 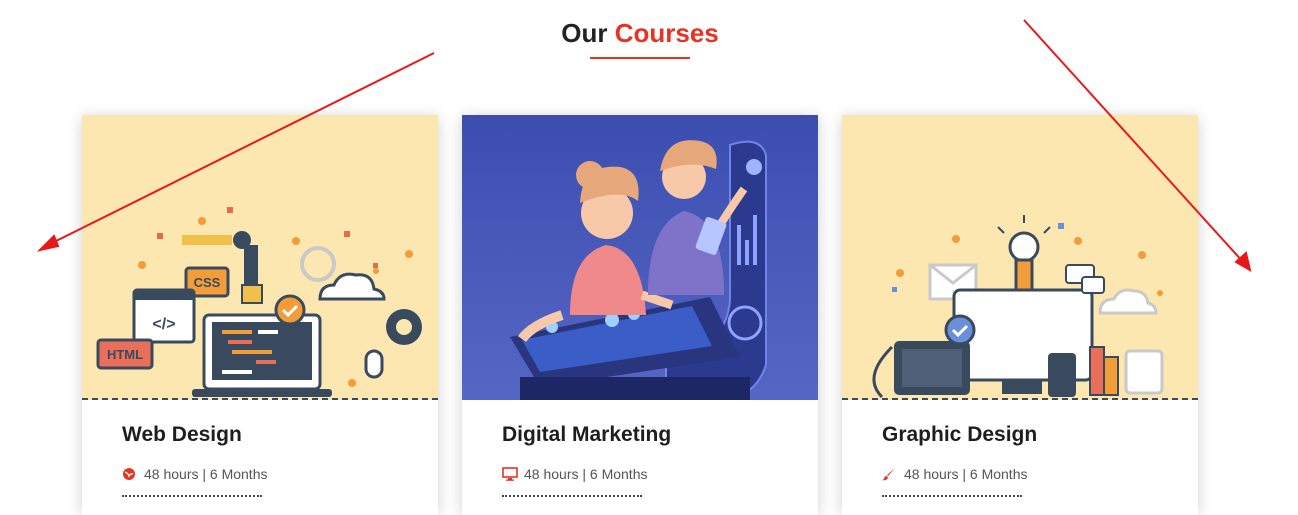 What do you see at coordinates (182, 435) in the screenshot?
I see `course-title: Web Design` at bounding box center [182, 435].